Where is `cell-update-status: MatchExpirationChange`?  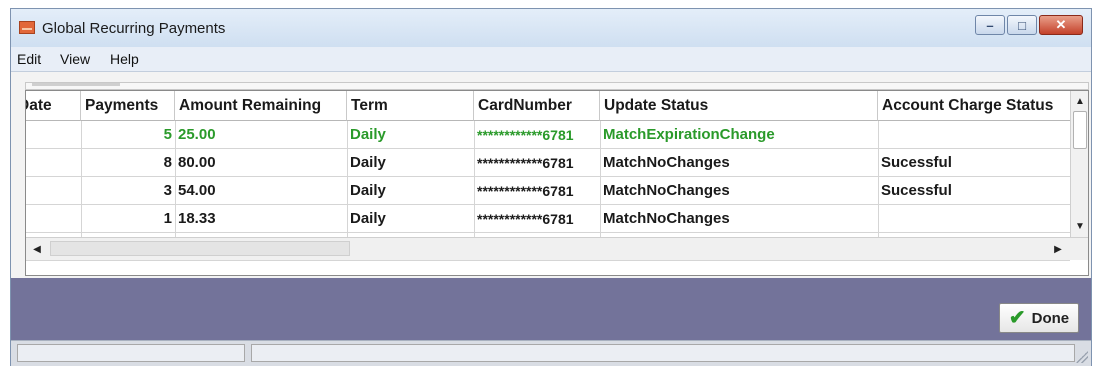
cell-update-status: MatchExpirationChange is located at coordinates (689, 134).